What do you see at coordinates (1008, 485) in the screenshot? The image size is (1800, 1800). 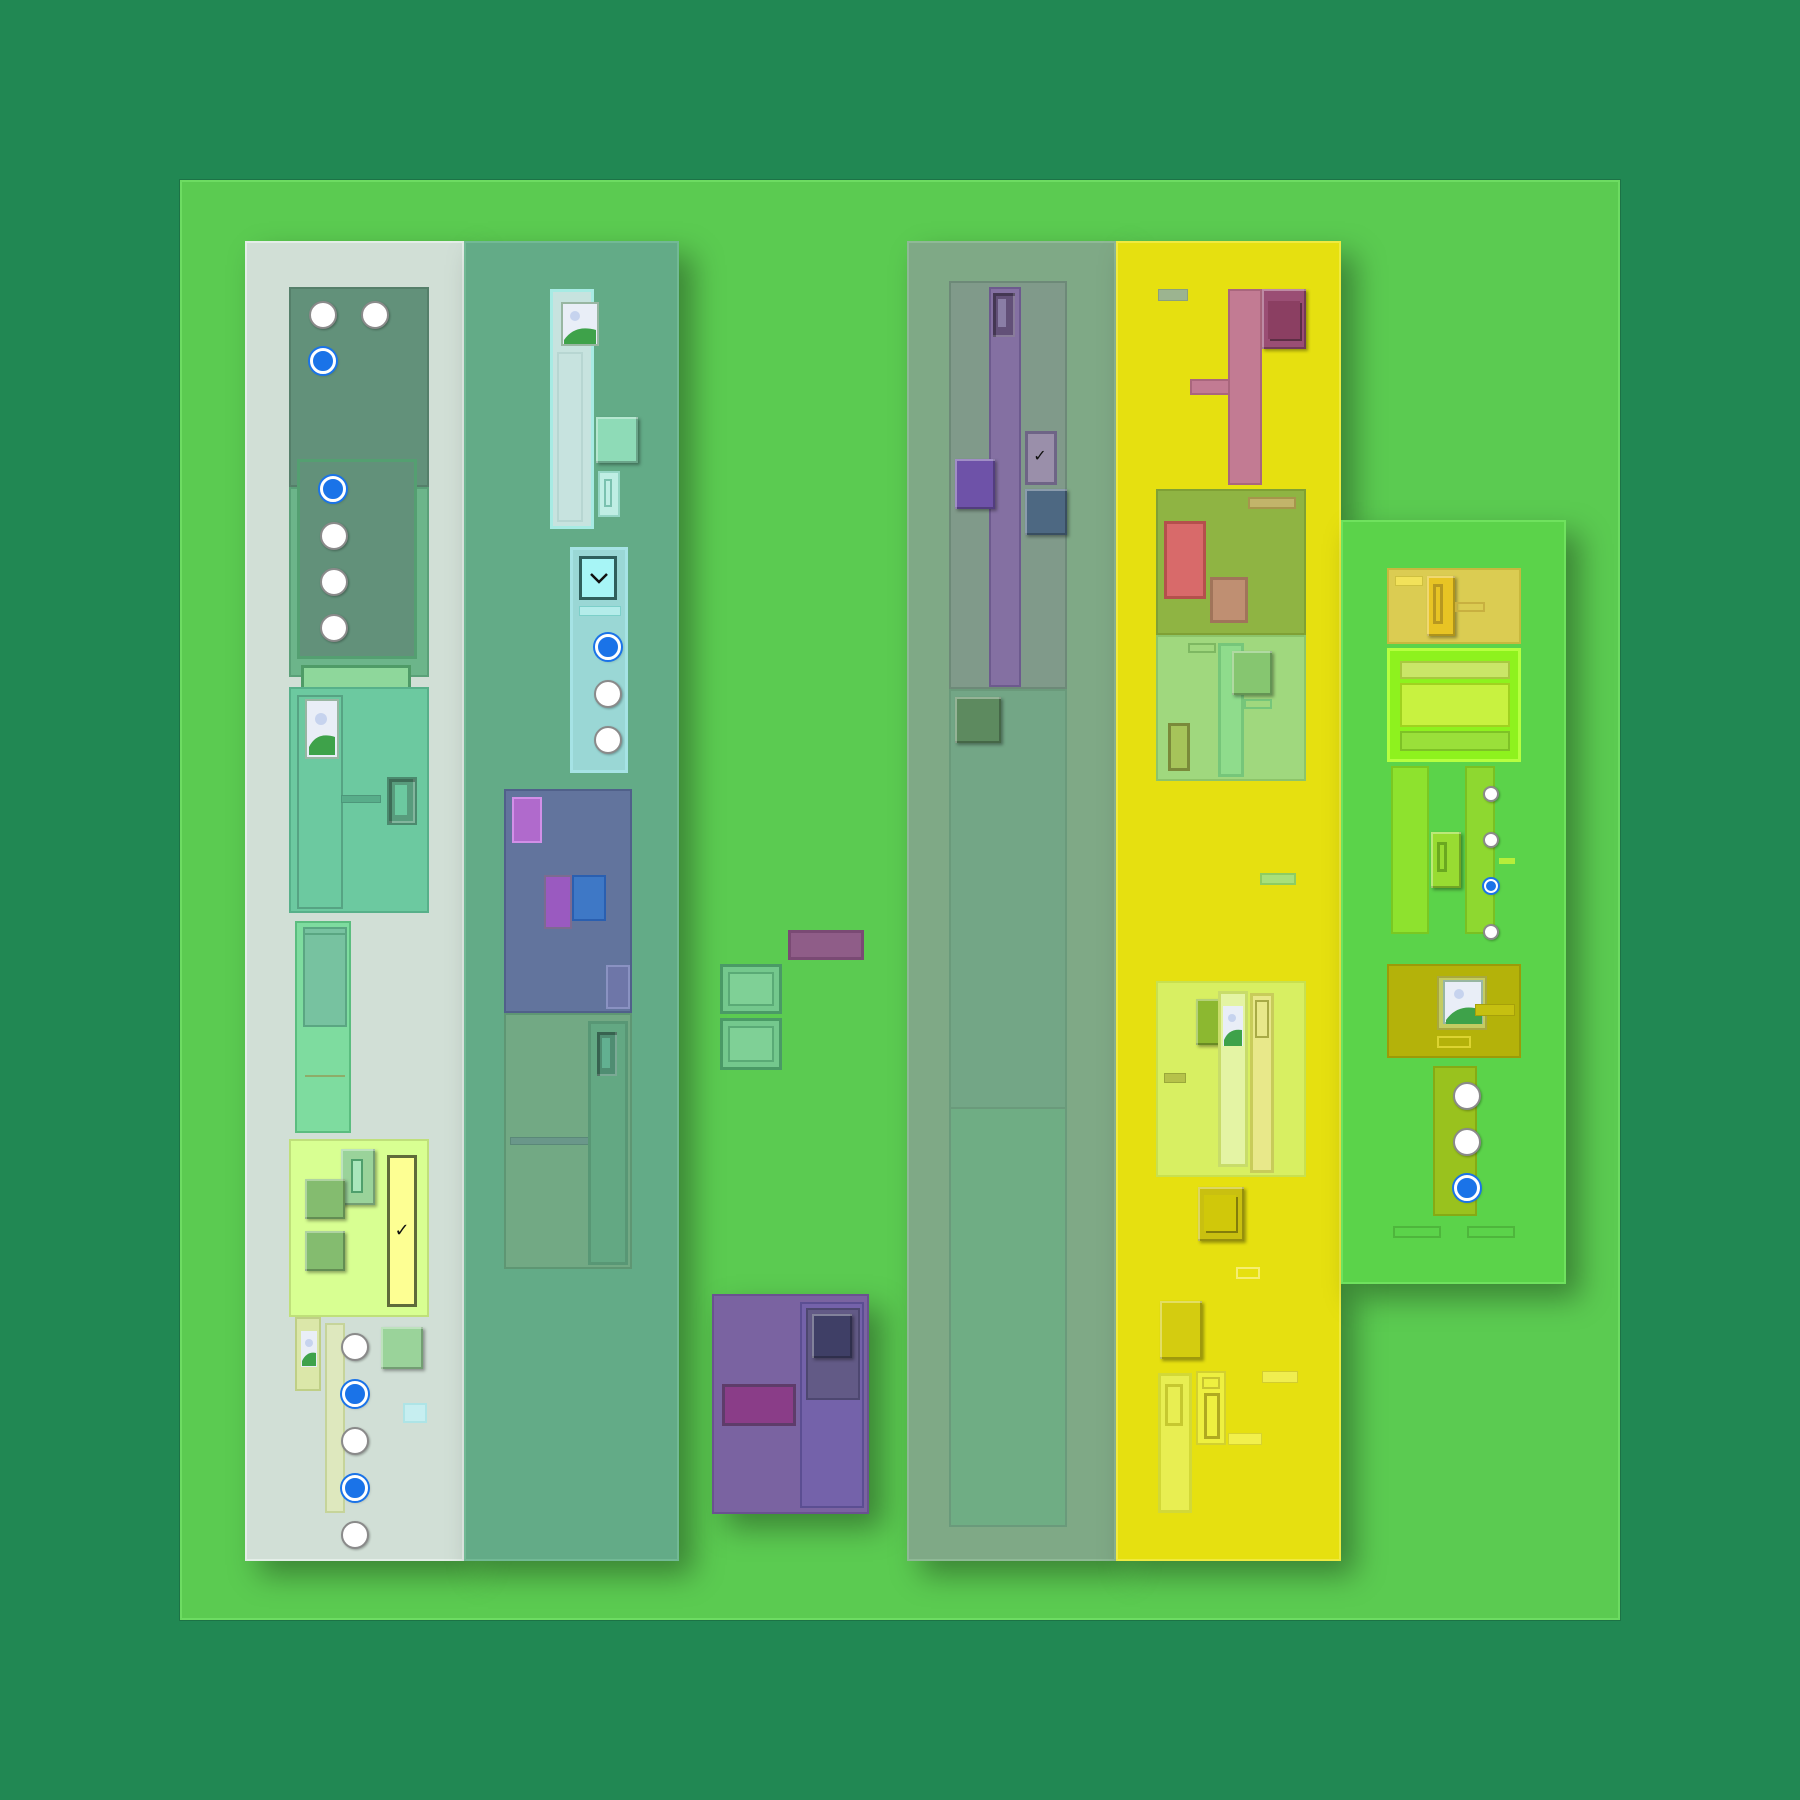 I see `section-box: ✓` at bounding box center [1008, 485].